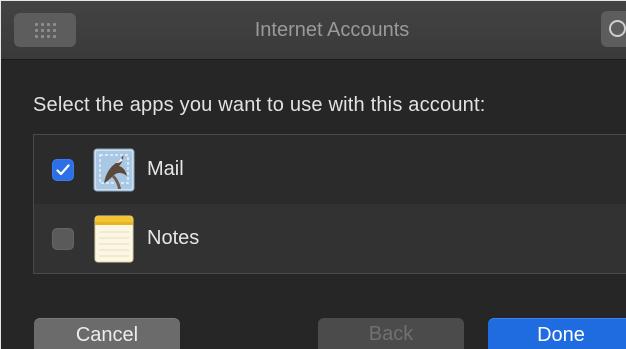 The height and width of the screenshot is (349, 626). I want to click on done-button: Done, so click(557, 333).